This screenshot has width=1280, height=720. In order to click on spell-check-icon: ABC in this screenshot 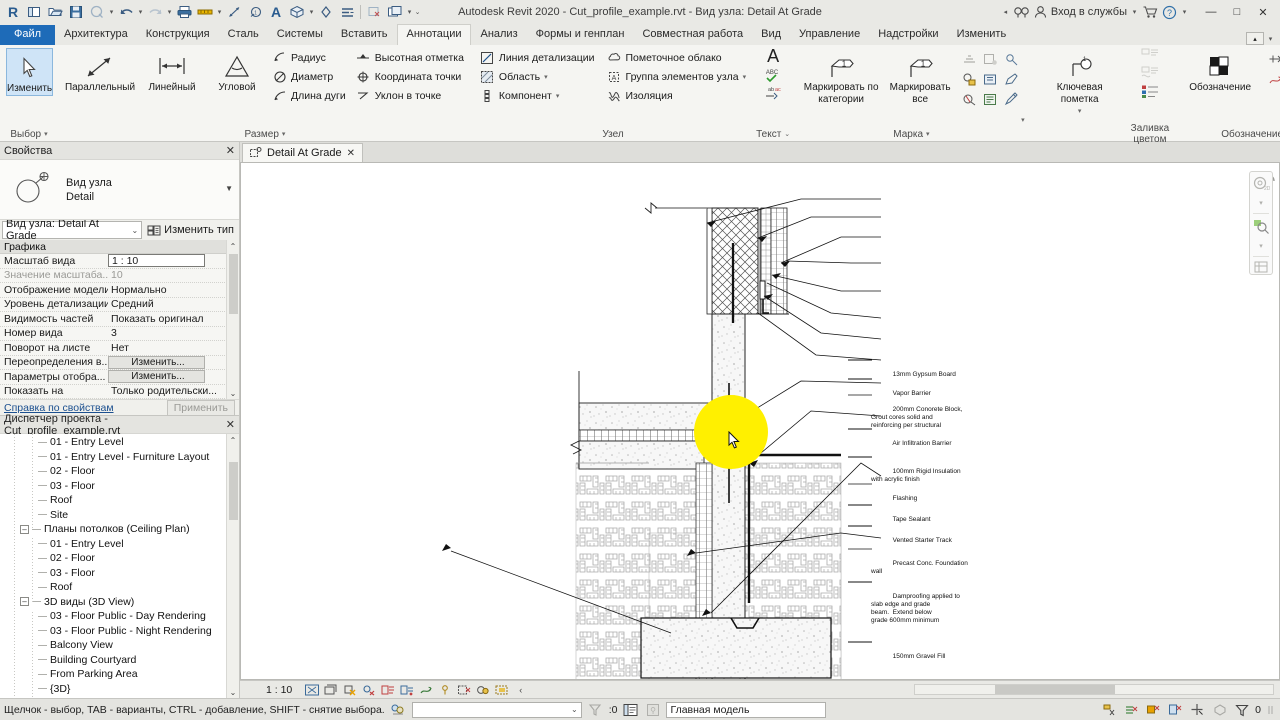, I will do `click(773, 75)`.